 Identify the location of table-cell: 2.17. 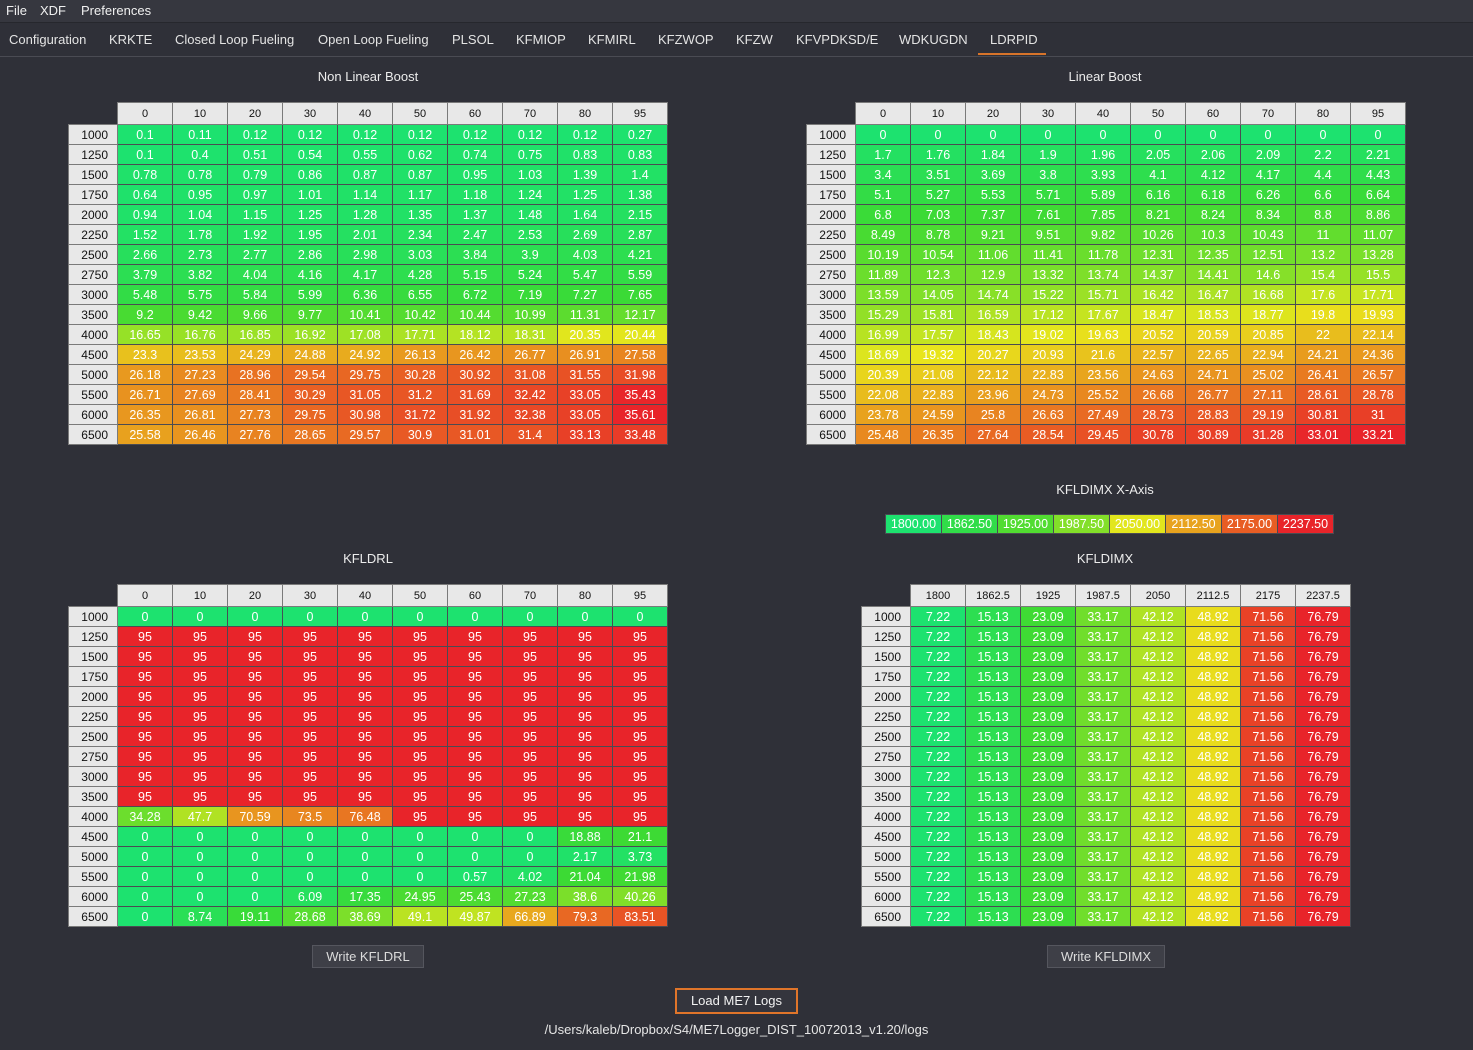
(585, 856).